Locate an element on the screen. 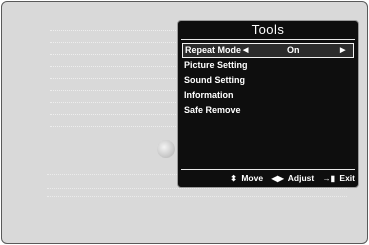  menu-item-label: Safe Remove is located at coordinates (212, 110).